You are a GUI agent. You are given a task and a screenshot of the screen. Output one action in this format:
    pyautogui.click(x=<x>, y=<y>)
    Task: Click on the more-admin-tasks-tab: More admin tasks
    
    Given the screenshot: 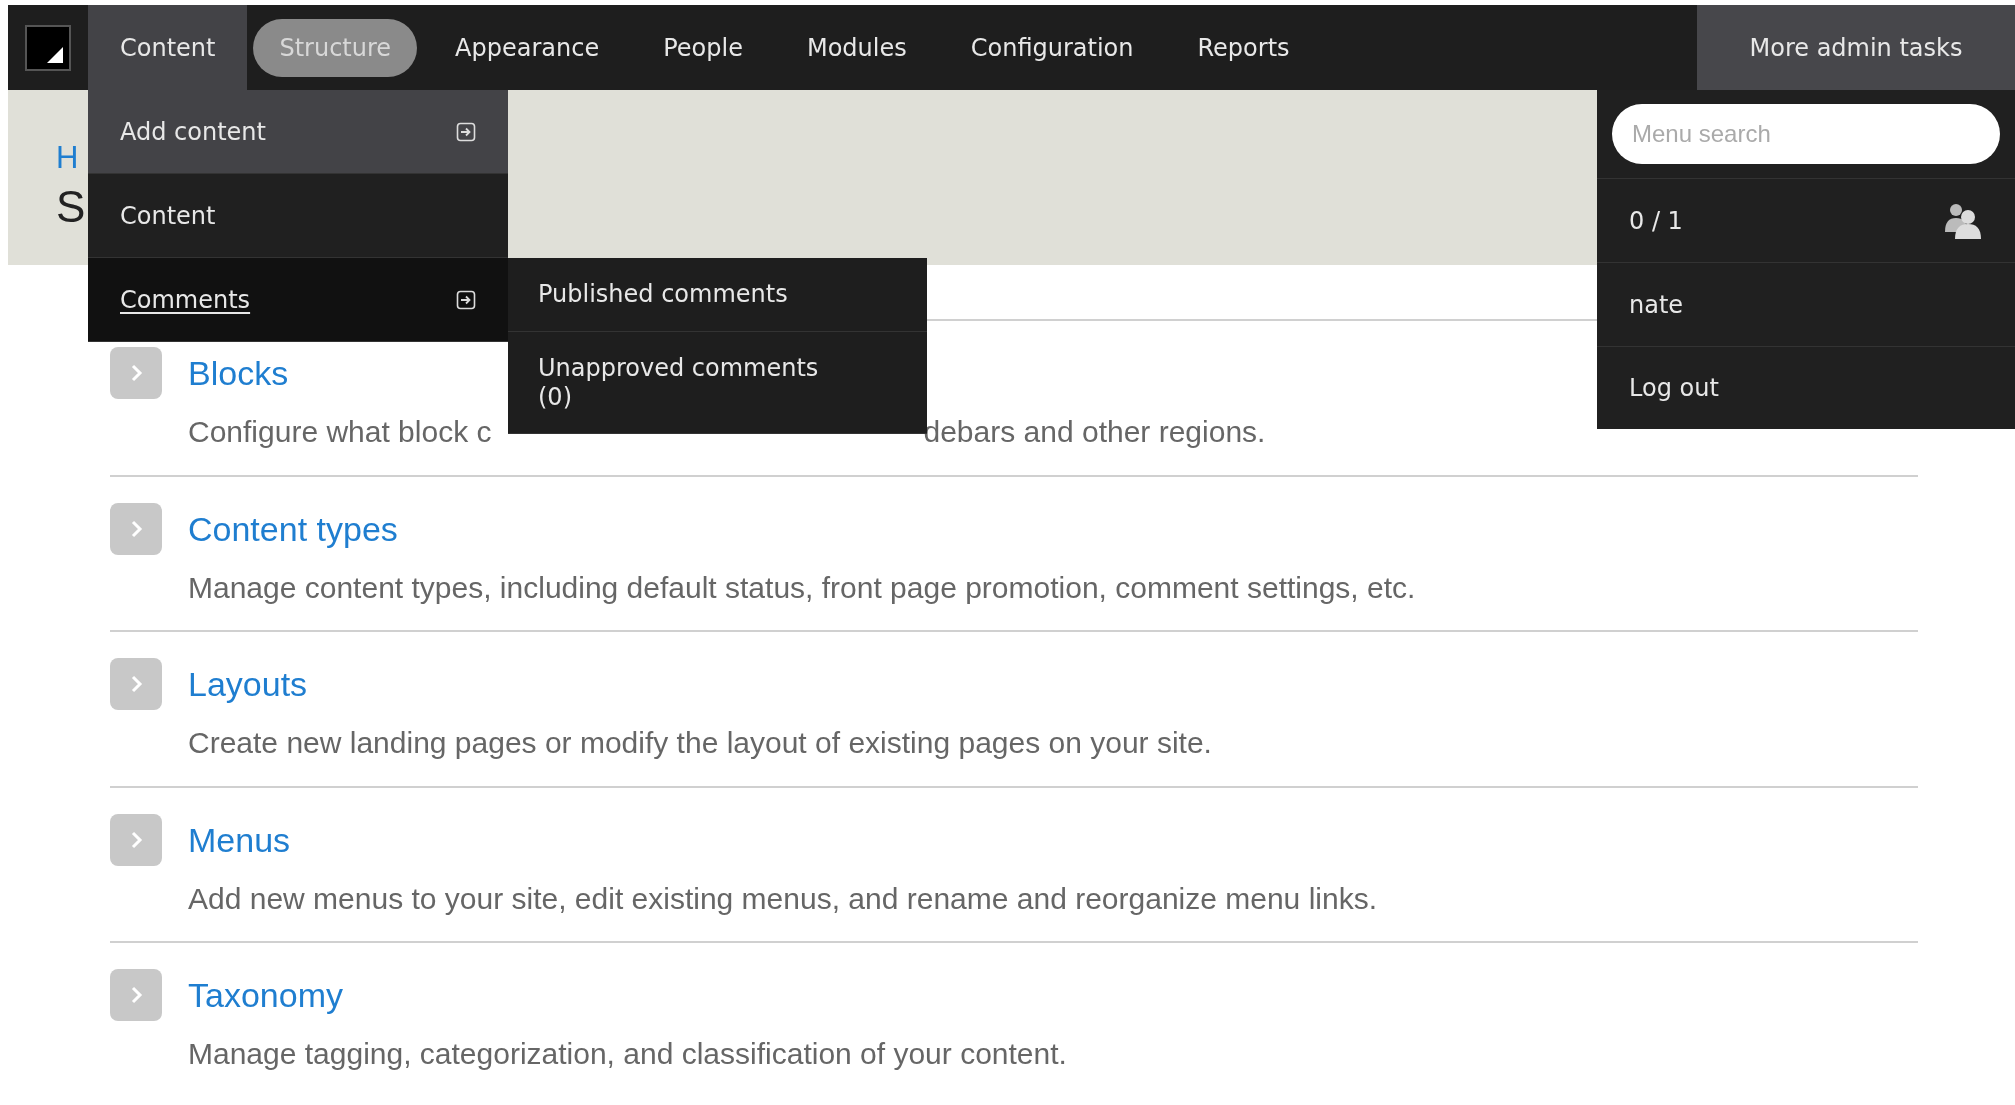 What is the action you would take?
    pyautogui.click(x=1856, y=47)
    